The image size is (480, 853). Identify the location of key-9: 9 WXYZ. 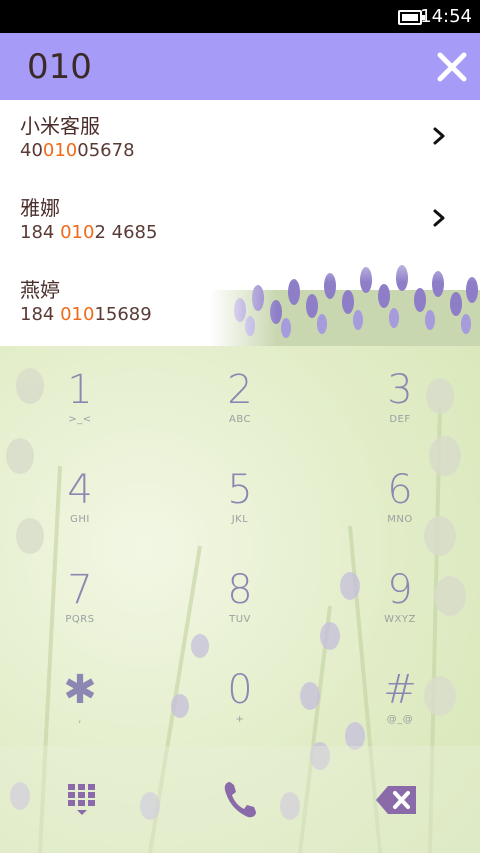
(400, 596).